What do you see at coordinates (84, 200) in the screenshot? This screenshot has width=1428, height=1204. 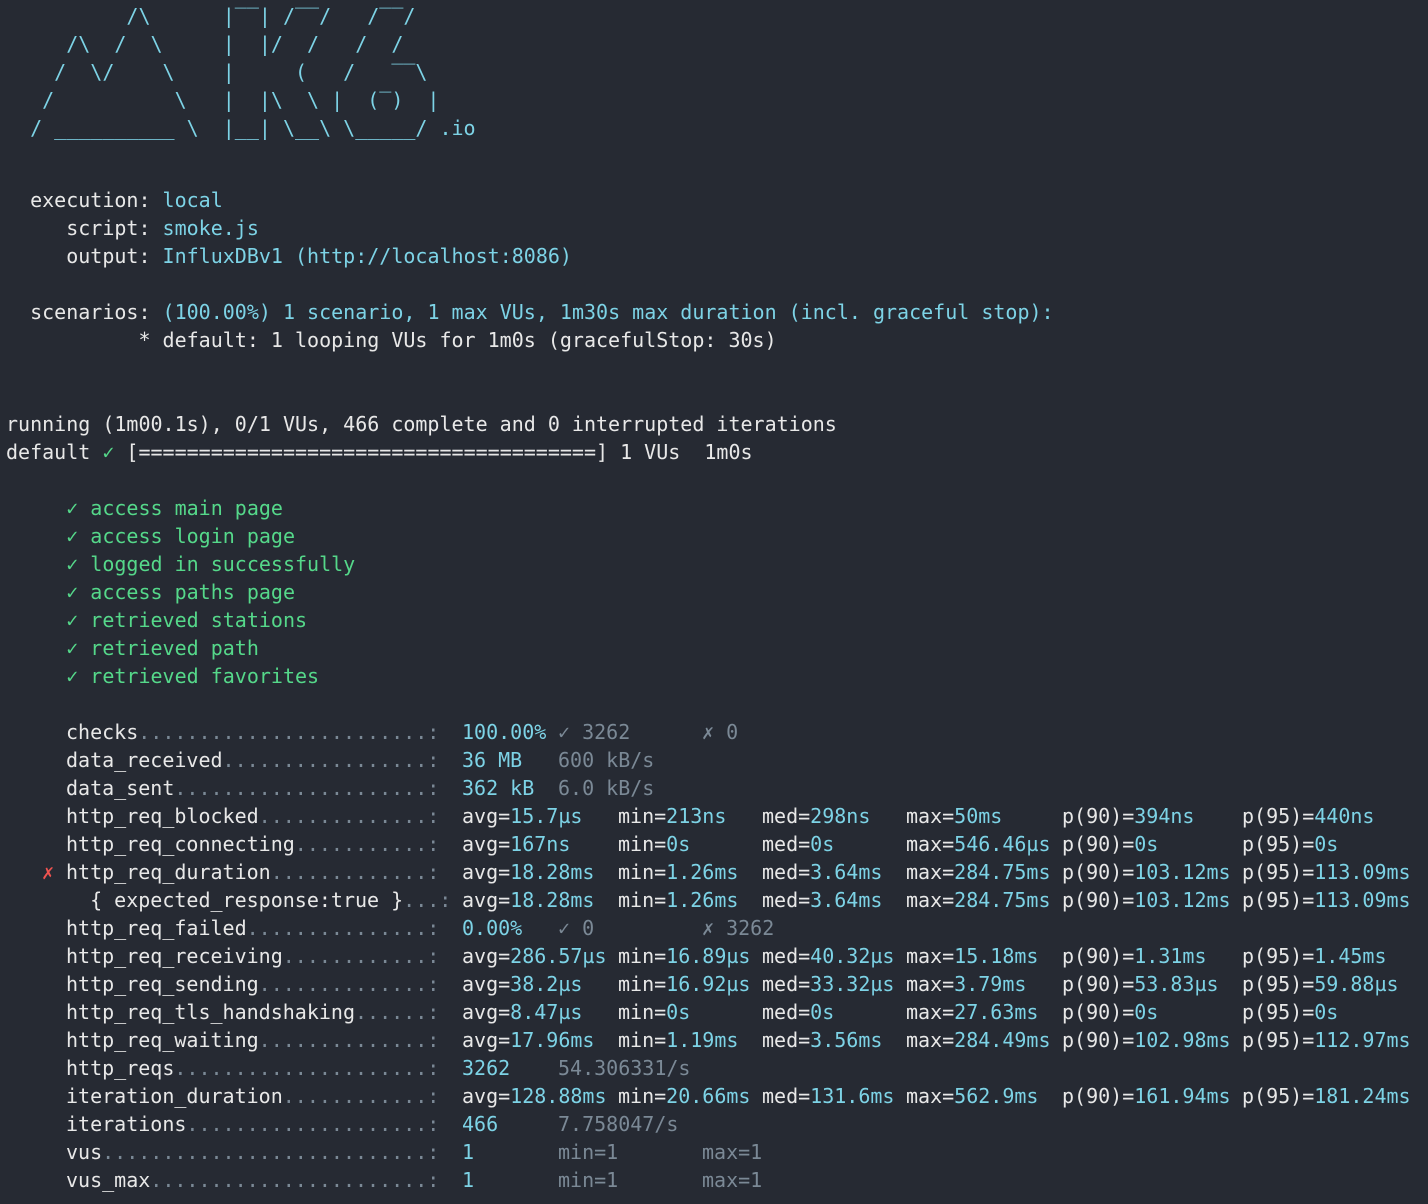 I see `execution-label: execution:` at bounding box center [84, 200].